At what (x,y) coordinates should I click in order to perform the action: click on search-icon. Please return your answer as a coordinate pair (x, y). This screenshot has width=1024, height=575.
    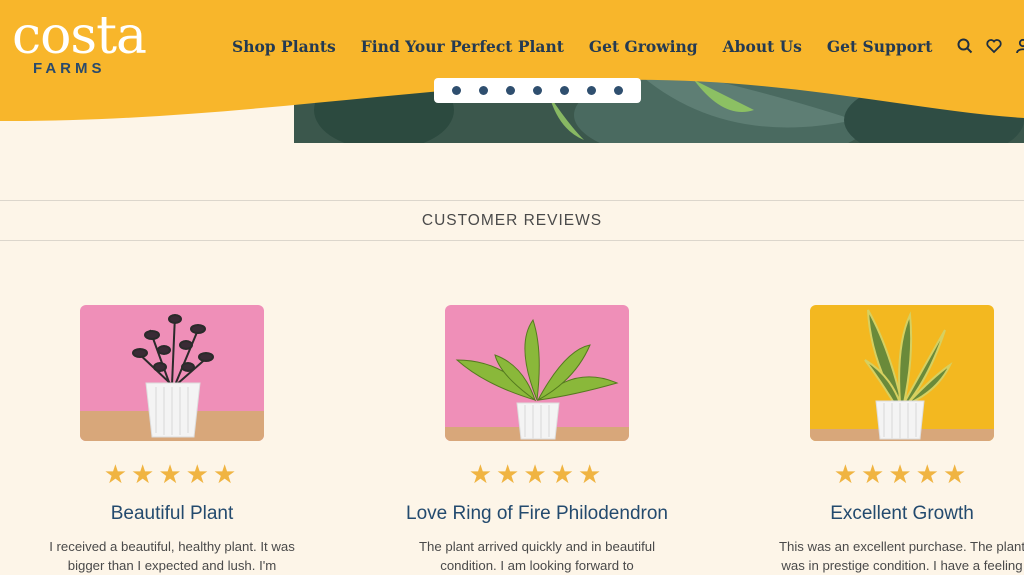
    Looking at the image, I should click on (965, 46).